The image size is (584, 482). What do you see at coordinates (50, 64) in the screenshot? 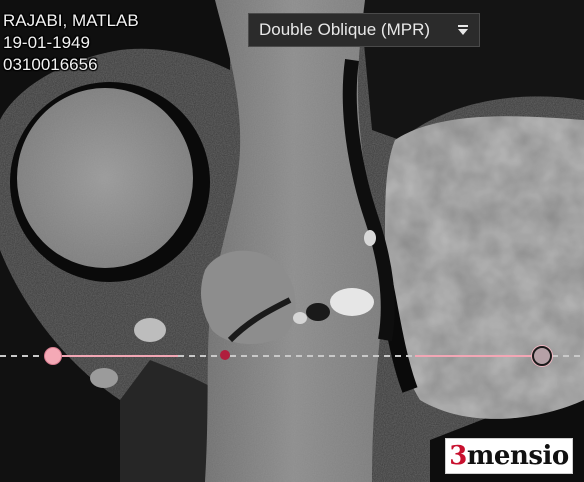
I see `patient-id: 0310016656` at bounding box center [50, 64].